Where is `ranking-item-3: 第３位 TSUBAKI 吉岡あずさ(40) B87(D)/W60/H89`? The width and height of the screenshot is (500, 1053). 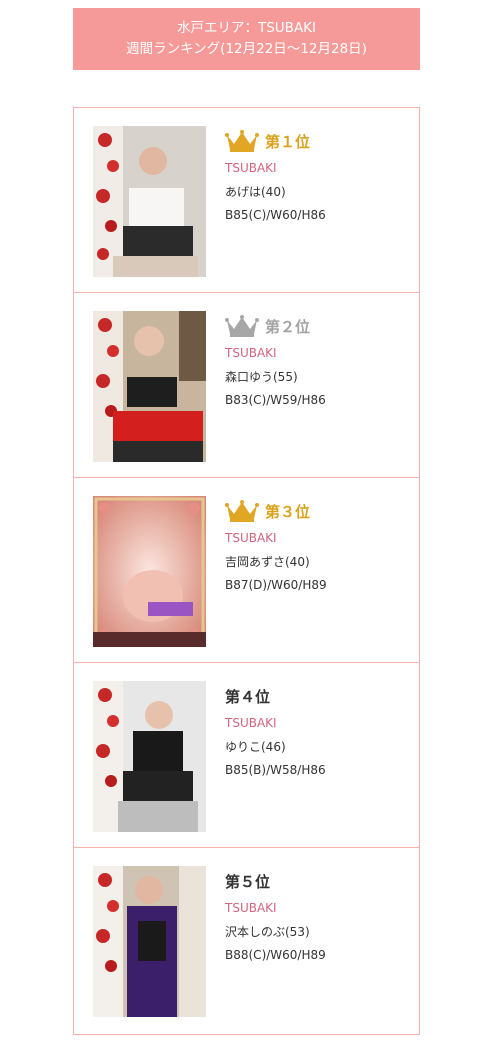 ranking-item-3: 第３位 TSUBAKI 吉岡あずさ(40) B87(D)/W60/H89 is located at coordinates (246, 570).